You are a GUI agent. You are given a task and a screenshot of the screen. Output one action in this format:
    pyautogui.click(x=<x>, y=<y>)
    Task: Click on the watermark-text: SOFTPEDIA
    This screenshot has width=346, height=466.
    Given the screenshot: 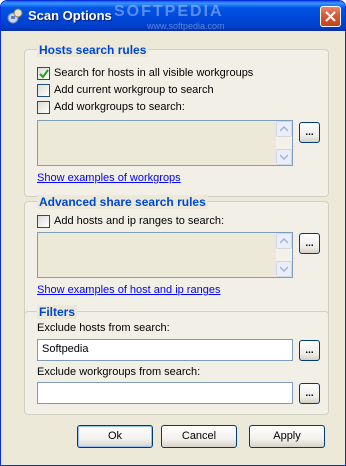 What is the action you would take?
    pyautogui.click(x=169, y=11)
    